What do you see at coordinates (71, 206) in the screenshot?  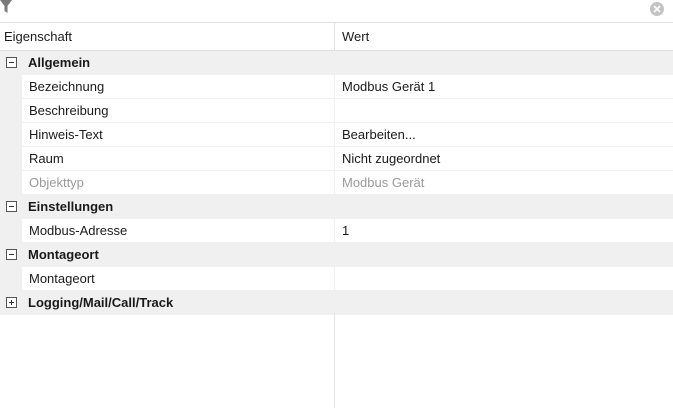 I see `category-label: Einstellungen` at bounding box center [71, 206].